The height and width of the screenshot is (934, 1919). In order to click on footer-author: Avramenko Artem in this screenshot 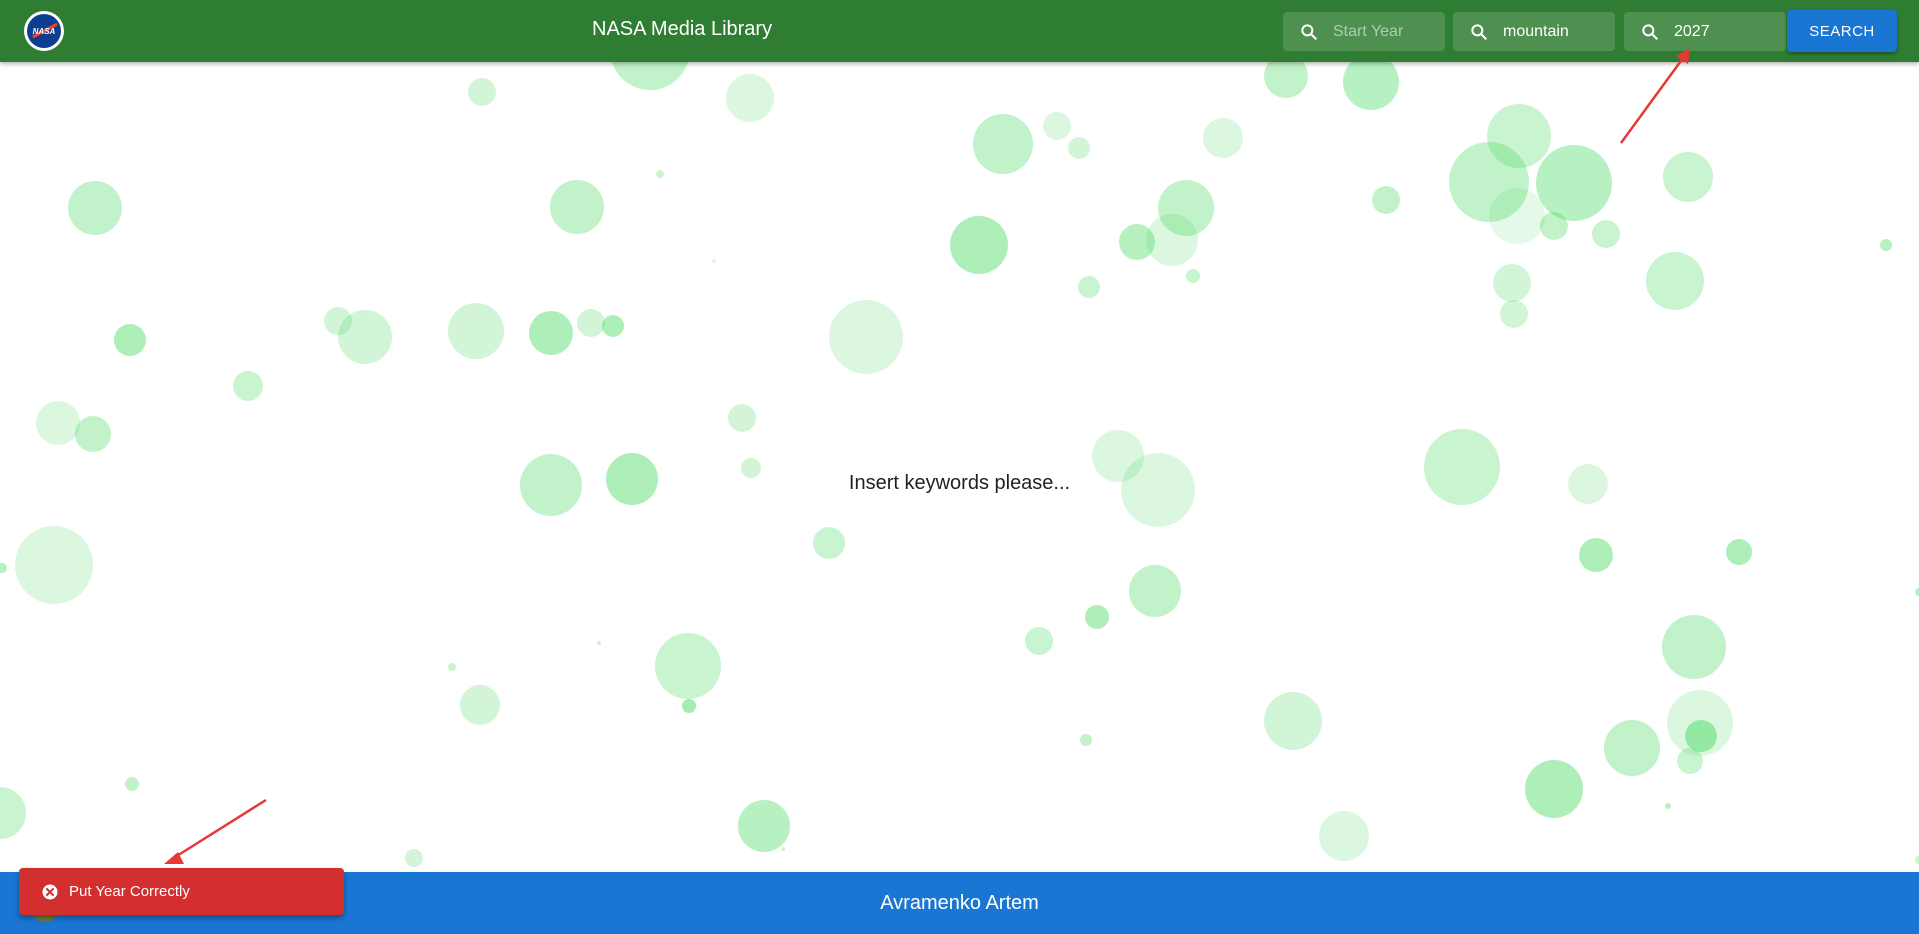, I will do `click(959, 902)`.